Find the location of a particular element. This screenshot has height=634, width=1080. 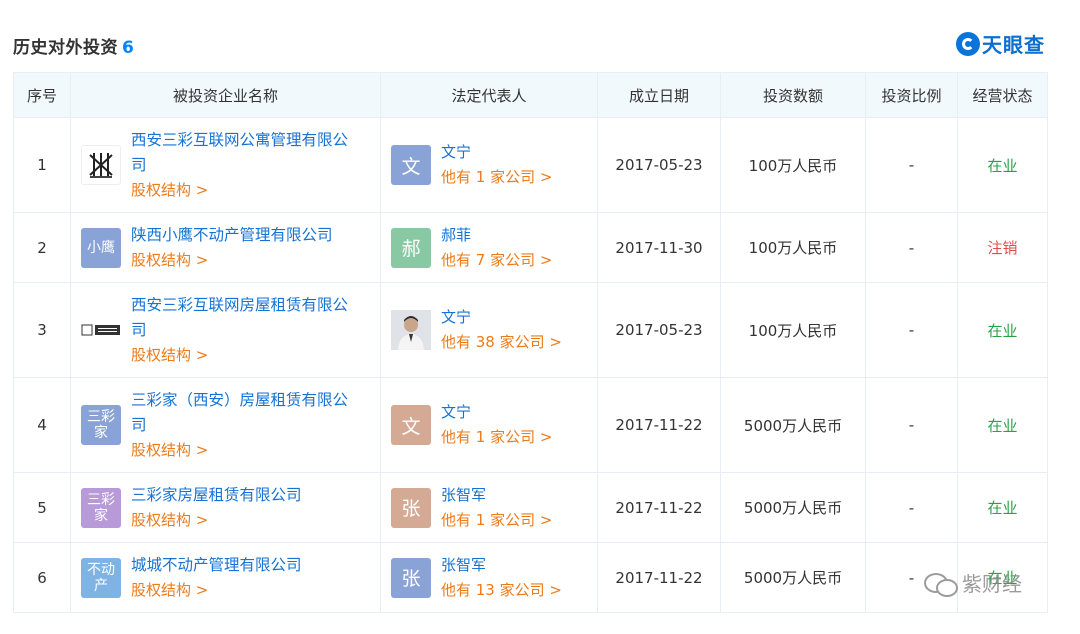

brand-logo: 天眼查 is located at coordinates (1000, 43).